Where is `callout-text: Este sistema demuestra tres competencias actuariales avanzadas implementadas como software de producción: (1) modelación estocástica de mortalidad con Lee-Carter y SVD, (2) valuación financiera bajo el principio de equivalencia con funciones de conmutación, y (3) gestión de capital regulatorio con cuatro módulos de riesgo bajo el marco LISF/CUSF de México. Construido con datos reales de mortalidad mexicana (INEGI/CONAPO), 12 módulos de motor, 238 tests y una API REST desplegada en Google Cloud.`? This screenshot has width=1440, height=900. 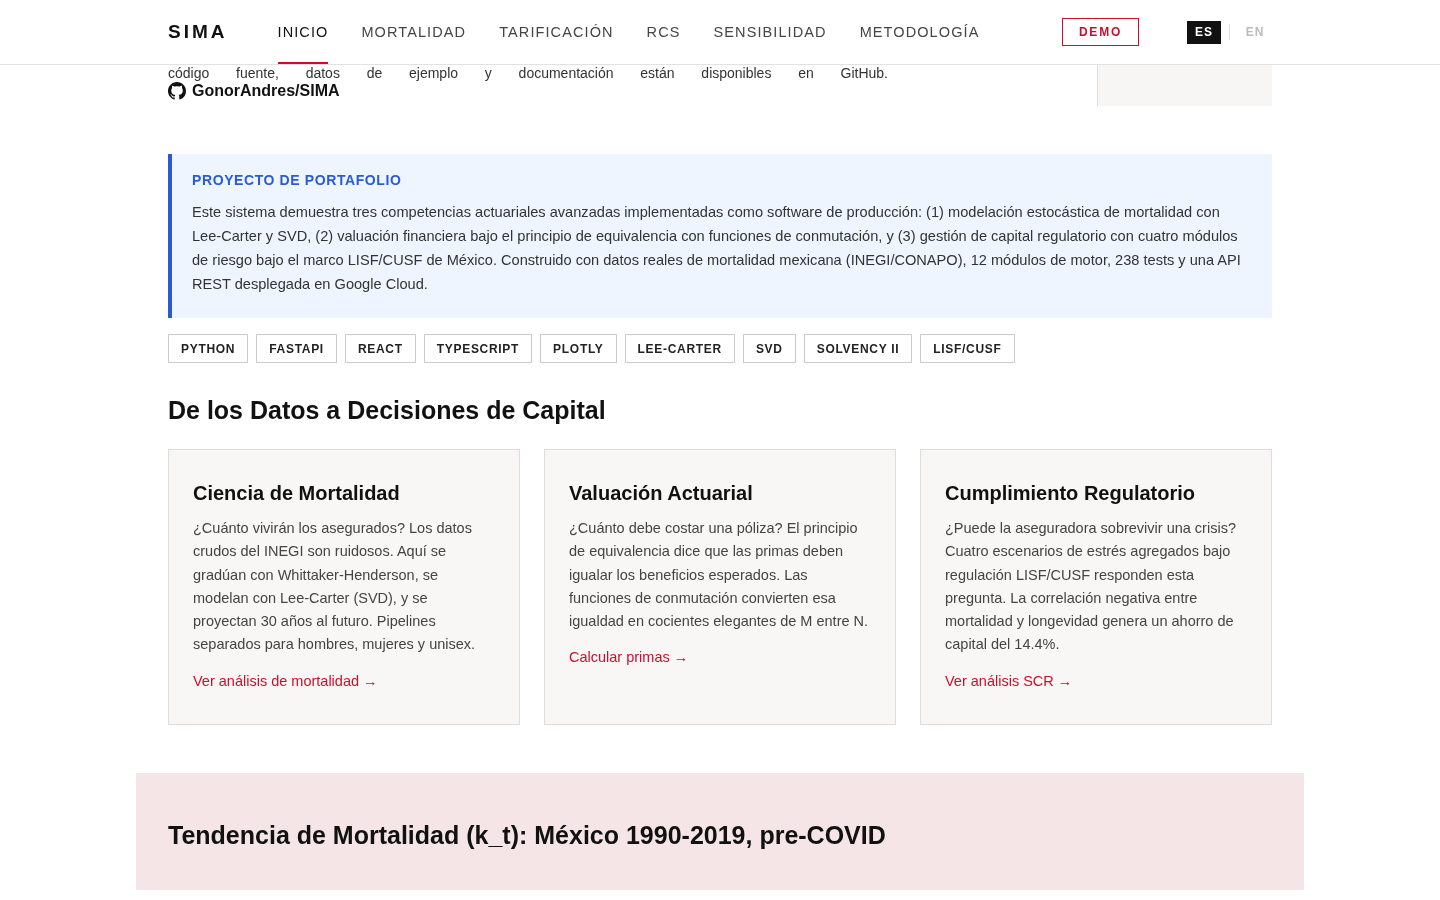
callout-text: Este sistema demuestra tres competencias actuariales avanzadas implementadas como software de producción: (1) modelación estocástica de mortalidad con Lee-Carter y SVD, (2) valuación financiera bajo el principio de equivalencia con funciones de conmutación, y (3) gestión de capital regulatorio con cuatro módulos de riesgo bajo el marco LISF/CUSF de México. Construido con datos reales de mortalidad mexicana (INEGI/CONAPO), 12 módulos de motor, 238 tests y una API REST desplegada en Google Cloud. is located at coordinates (717, 248).